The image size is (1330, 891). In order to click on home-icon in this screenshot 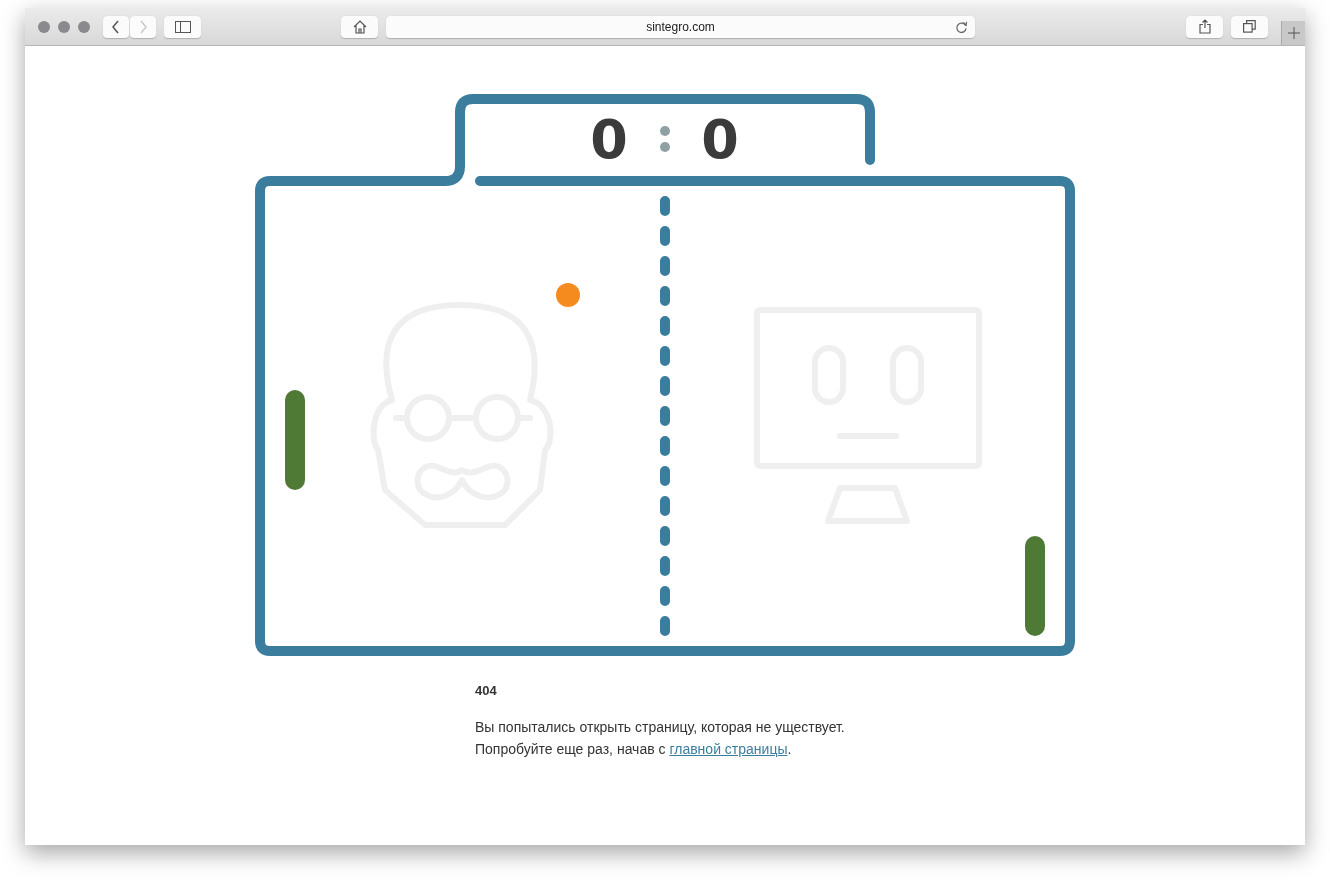, I will do `click(359, 26)`.